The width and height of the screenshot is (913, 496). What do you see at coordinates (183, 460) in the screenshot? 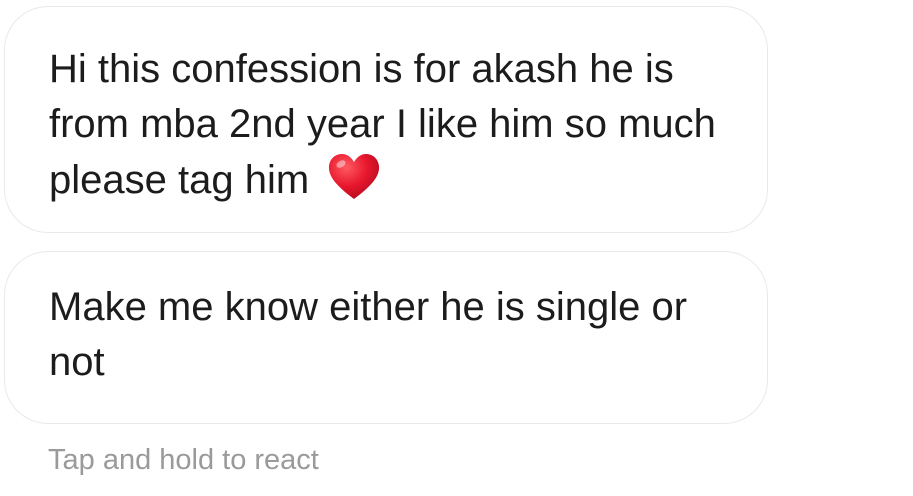
I see `react-hint: Tap and hold to react` at bounding box center [183, 460].